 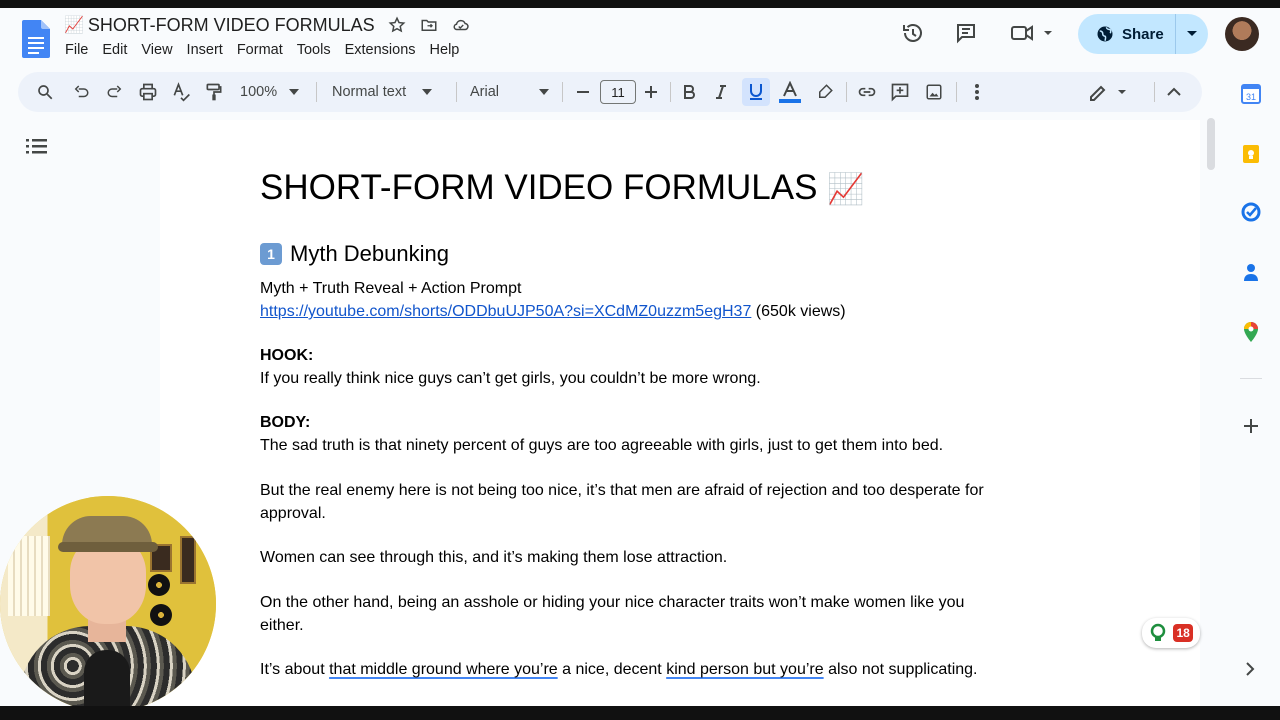 I want to click on italic-icon, so click(x=721, y=92).